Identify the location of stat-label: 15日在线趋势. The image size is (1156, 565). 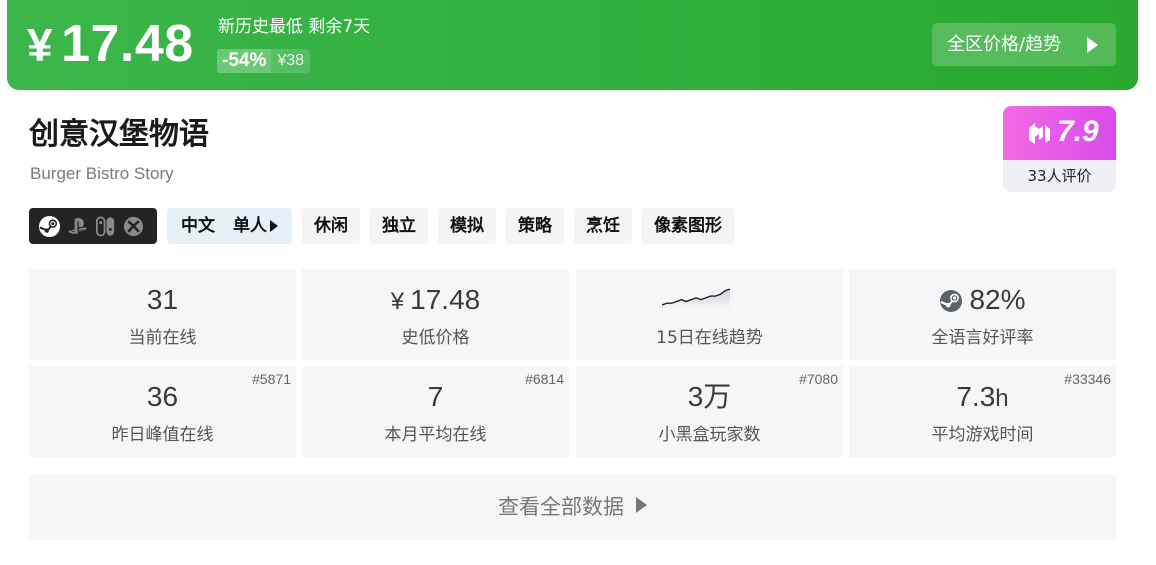
(709, 338).